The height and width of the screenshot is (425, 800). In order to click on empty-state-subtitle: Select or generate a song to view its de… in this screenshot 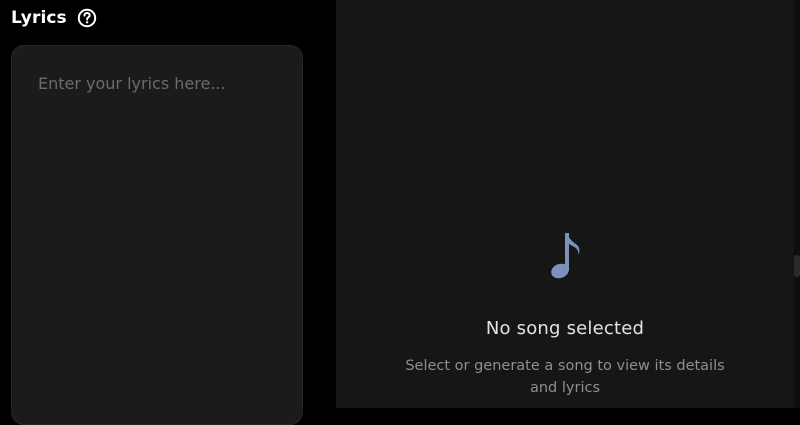, I will do `click(565, 377)`.